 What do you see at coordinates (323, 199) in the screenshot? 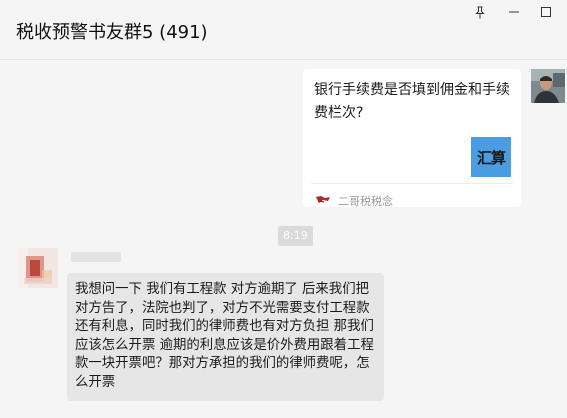
I see `source-logo-icon` at bounding box center [323, 199].